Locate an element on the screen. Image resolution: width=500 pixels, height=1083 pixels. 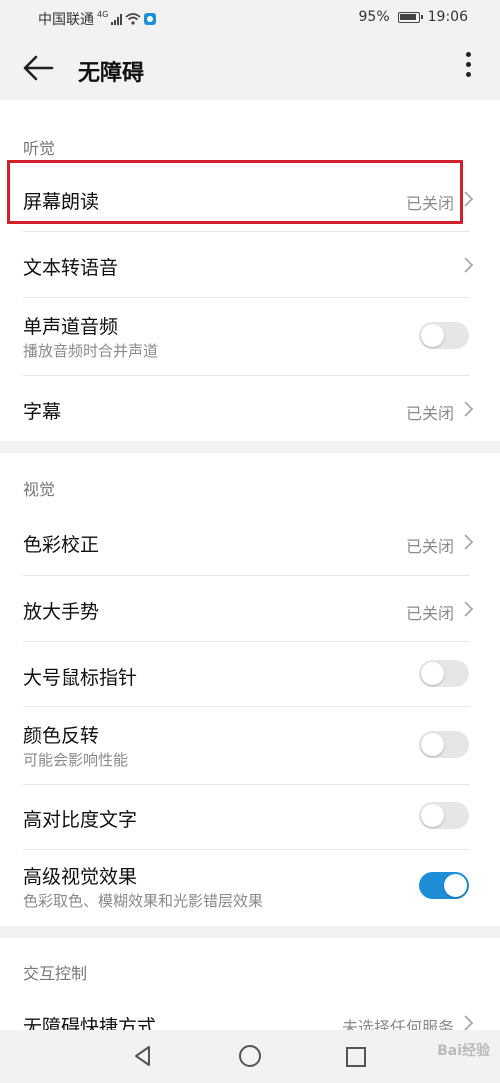
color-correction-row: 色彩校正 已关闭 is located at coordinates (250, 541).